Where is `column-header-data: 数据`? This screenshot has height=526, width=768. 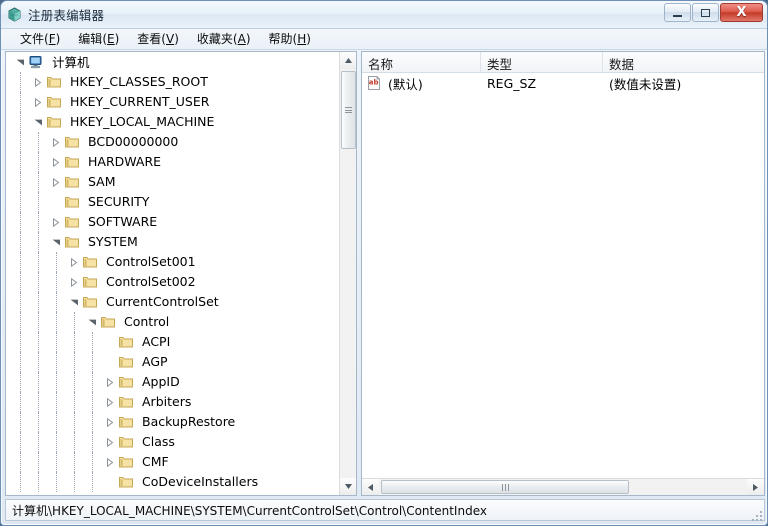
column-header-data: 数据 is located at coordinates (683, 62).